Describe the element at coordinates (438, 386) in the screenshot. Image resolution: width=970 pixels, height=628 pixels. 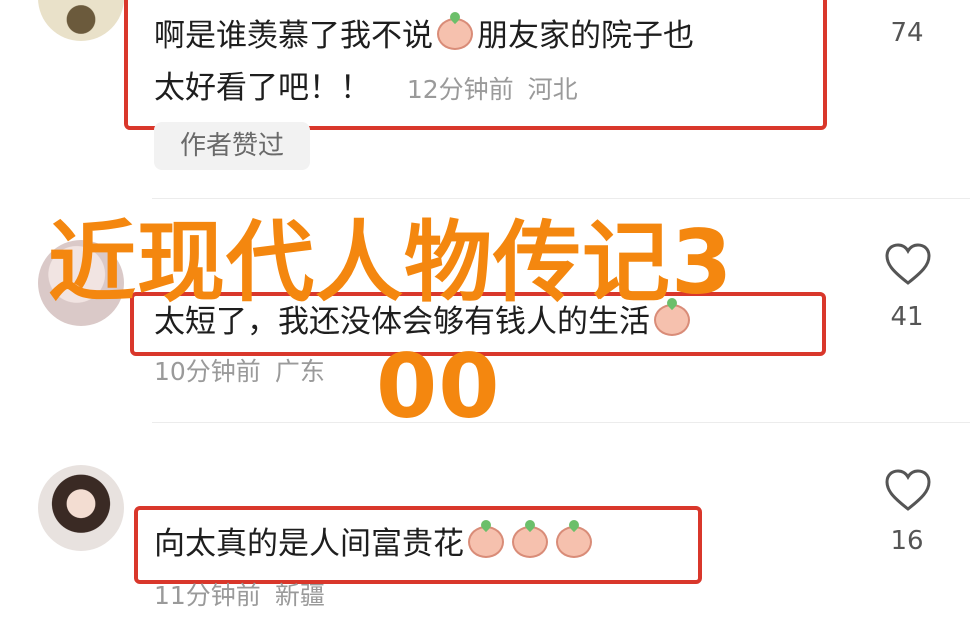
I see `watermark-text-line2: 00` at that location.